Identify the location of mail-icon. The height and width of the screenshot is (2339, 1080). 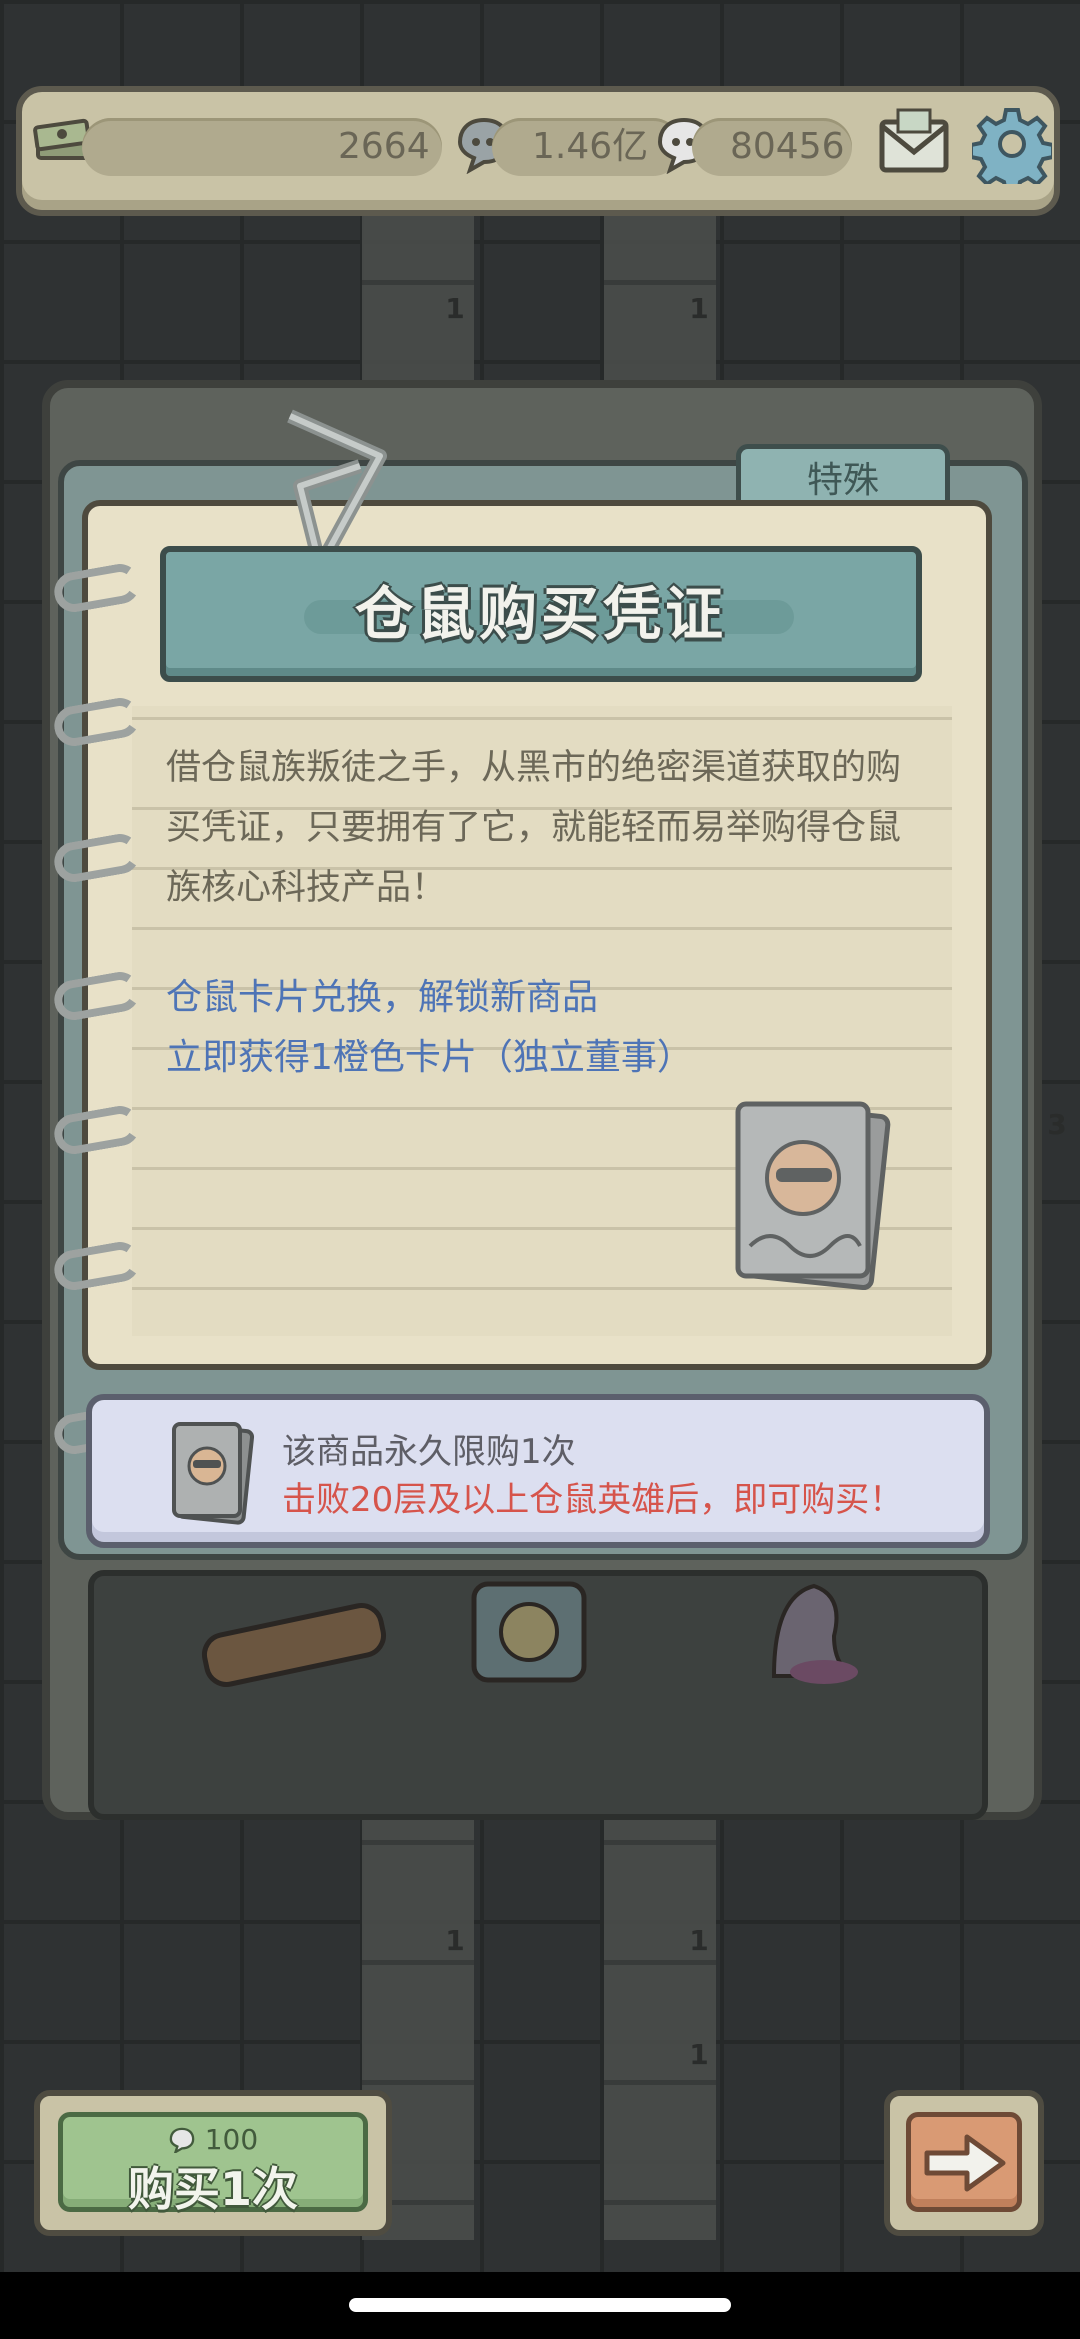
(914, 144).